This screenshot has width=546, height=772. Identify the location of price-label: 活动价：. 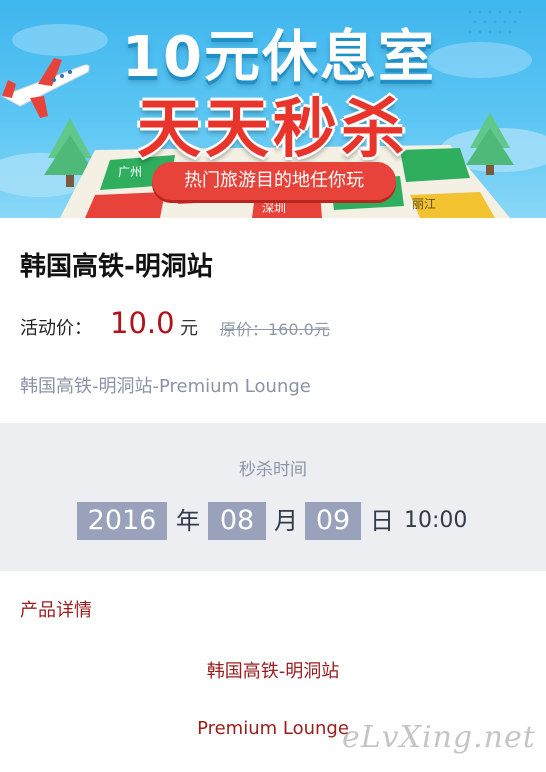
(56, 328).